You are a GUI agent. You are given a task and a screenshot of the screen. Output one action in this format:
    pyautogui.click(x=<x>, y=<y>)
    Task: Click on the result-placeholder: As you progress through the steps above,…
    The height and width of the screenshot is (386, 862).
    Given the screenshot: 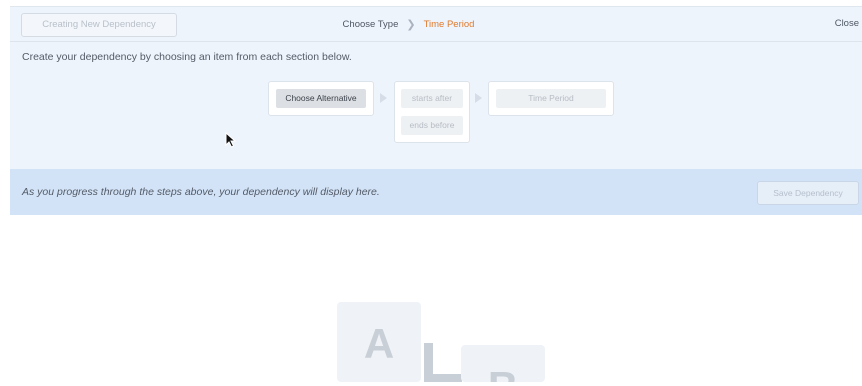 What is the action you would take?
    pyautogui.click(x=201, y=192)
    